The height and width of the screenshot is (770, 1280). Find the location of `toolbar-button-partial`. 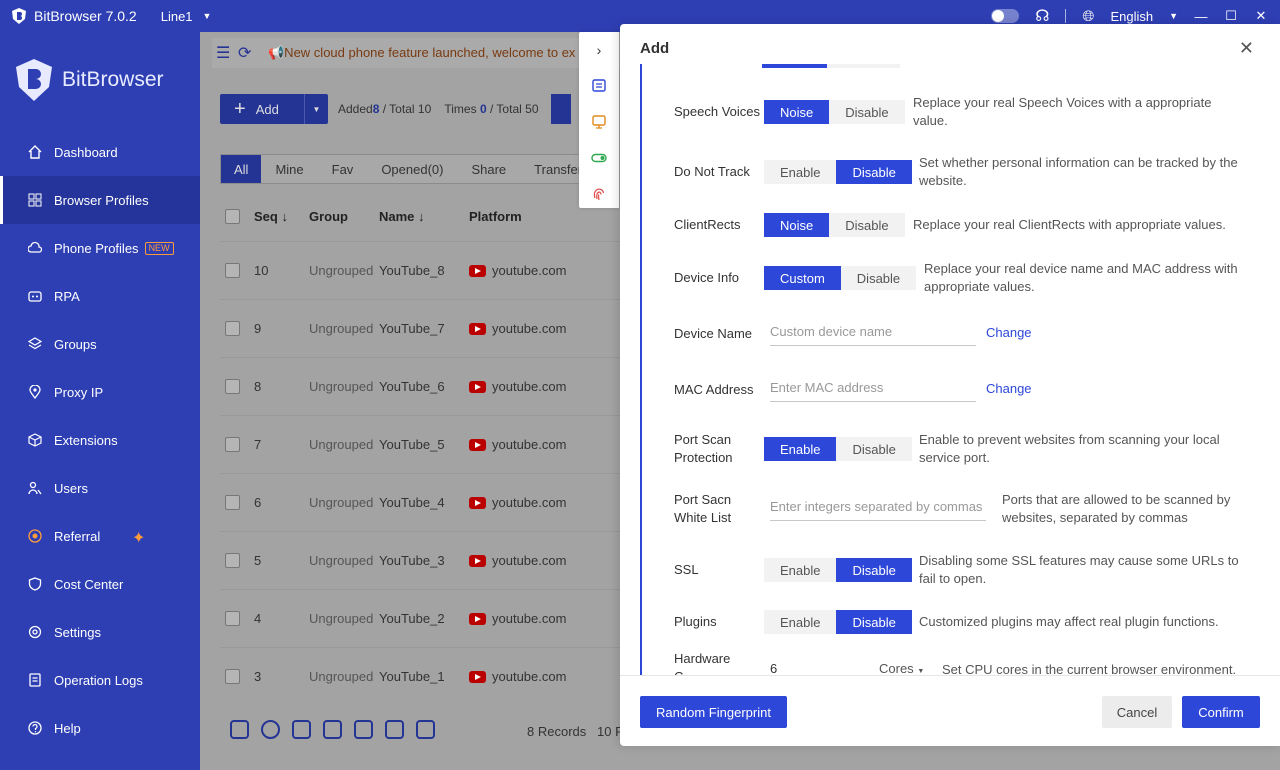

toolbar-button-partial is located at coordinates (560, 109).